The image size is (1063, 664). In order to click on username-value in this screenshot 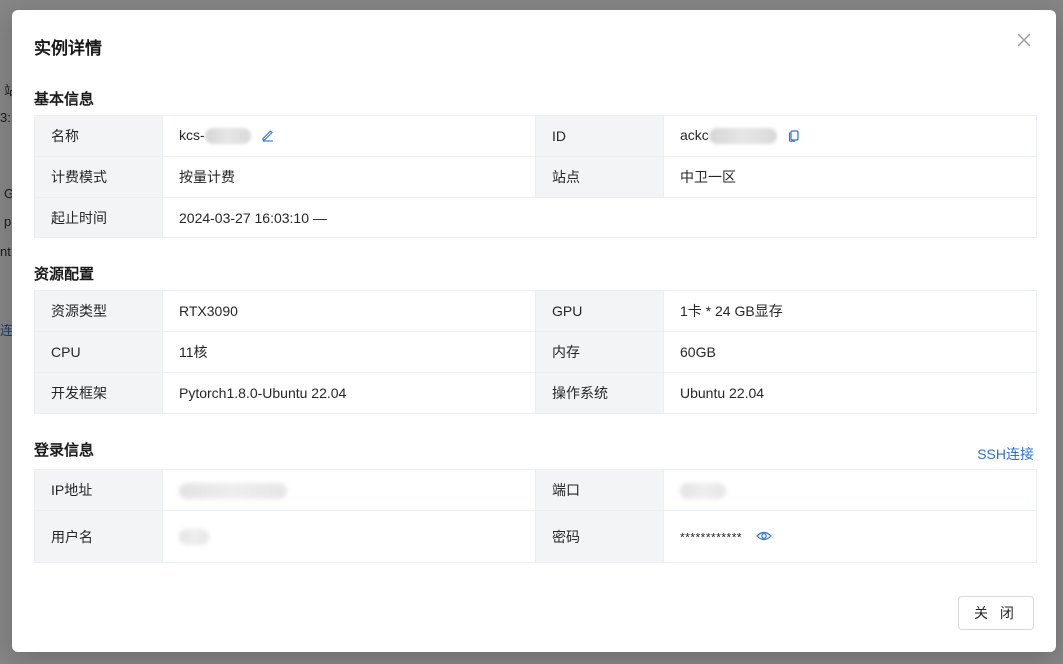, I will do `click(349, 536)`.